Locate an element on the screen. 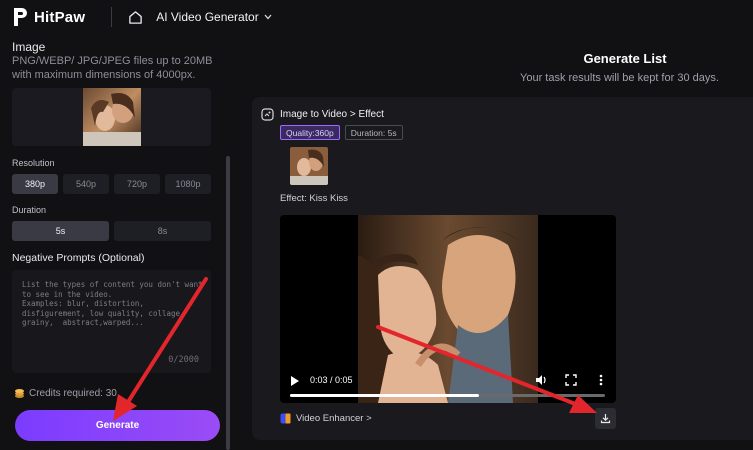 This screenshot has width=753, height=450. home-icon is located at coordinates (135, 17).